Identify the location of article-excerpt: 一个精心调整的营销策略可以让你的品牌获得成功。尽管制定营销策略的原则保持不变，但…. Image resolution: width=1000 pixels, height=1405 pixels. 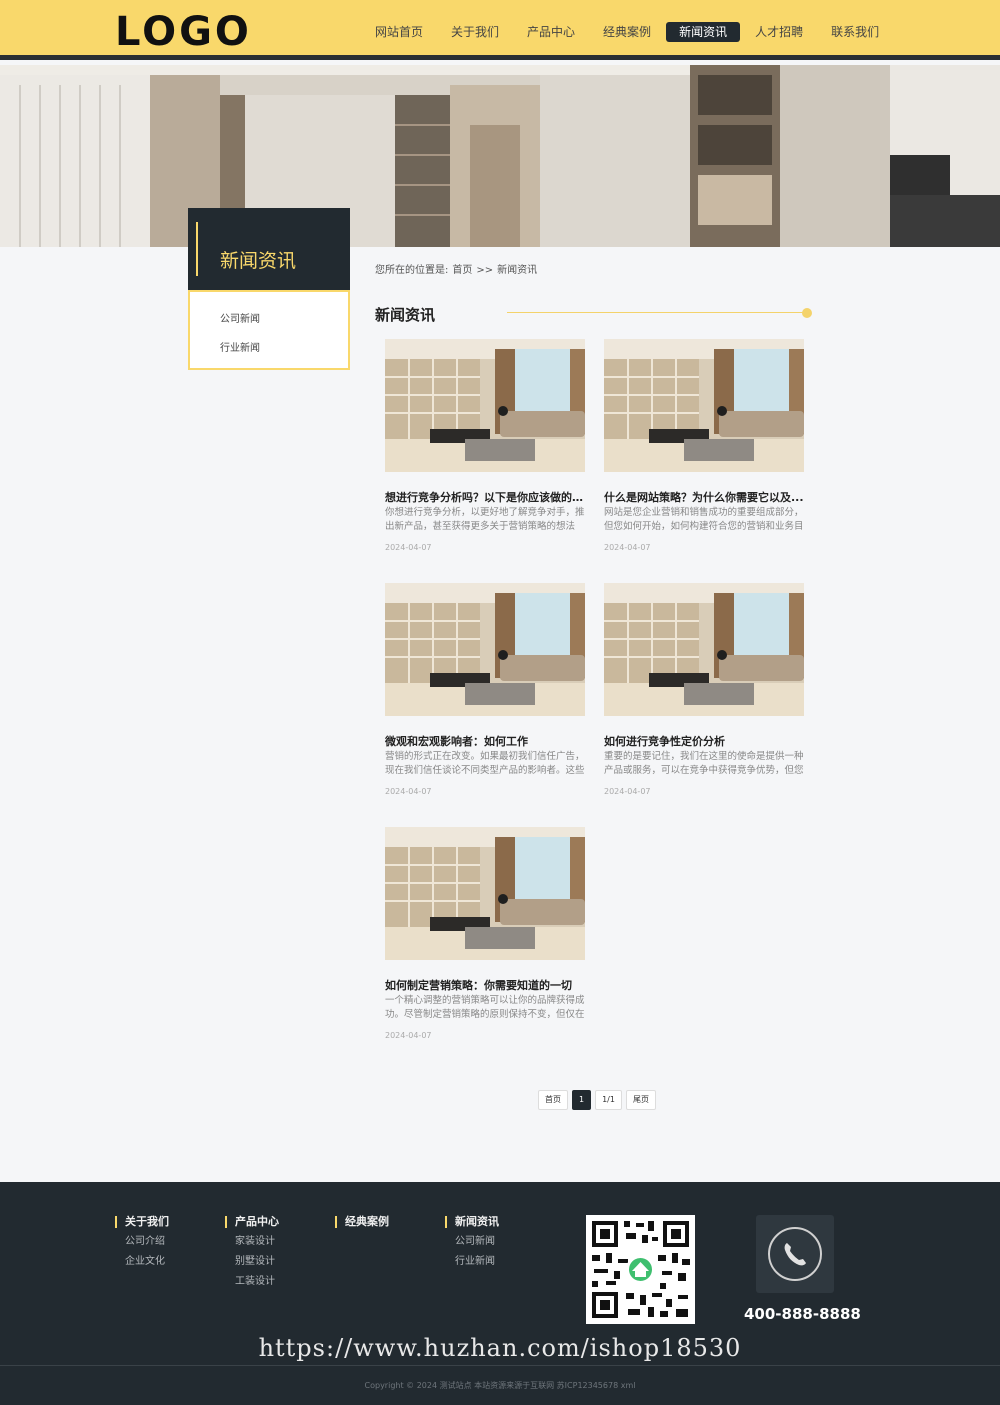
(485, 1007).